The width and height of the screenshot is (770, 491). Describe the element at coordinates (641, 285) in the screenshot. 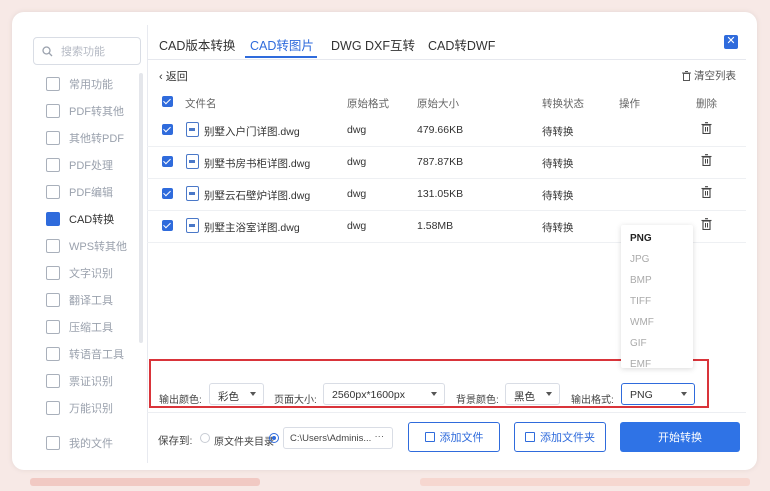

I see `format-option: BMP` at that location.